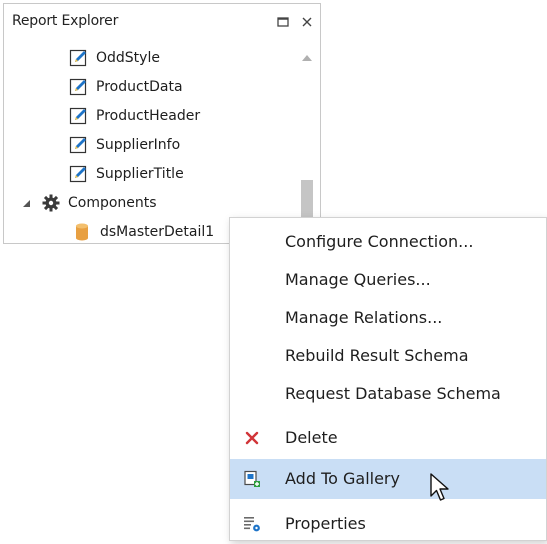 This screenshot has width=547, height=544. I want to click on expand-arrow-icon, so click(27, 203).